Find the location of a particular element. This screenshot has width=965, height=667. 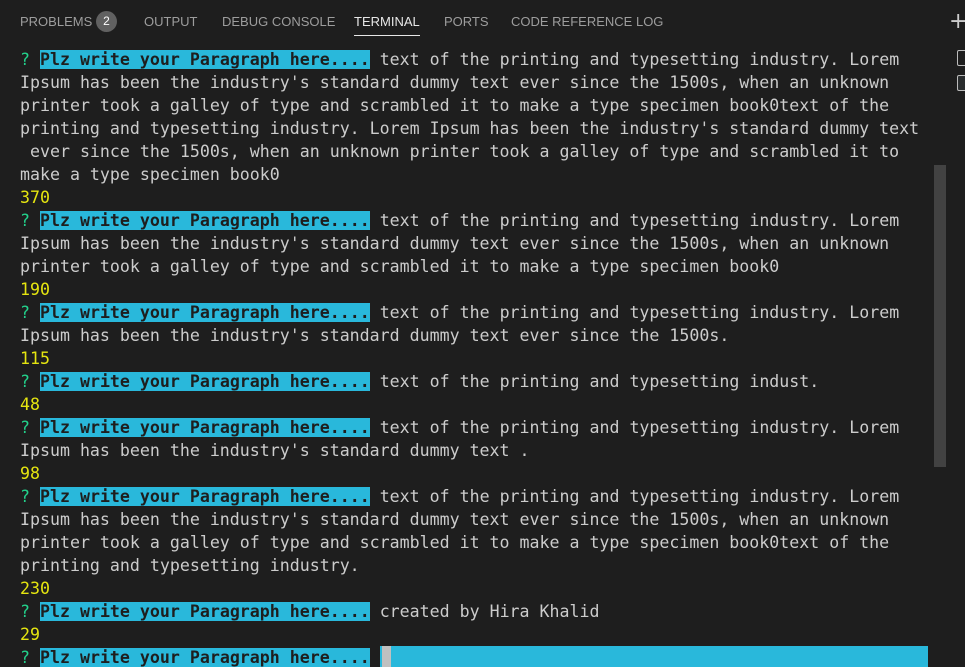

text-cursor is located at coordinates (386, 656).